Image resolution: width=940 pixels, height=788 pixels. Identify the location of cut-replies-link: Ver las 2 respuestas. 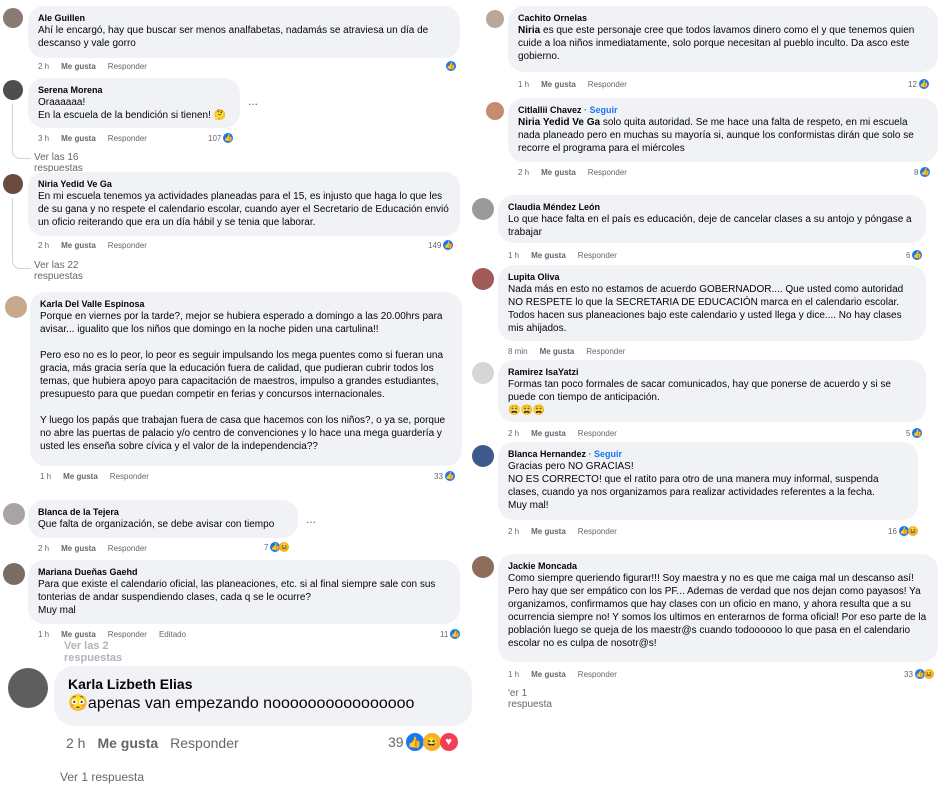
(93, 652).